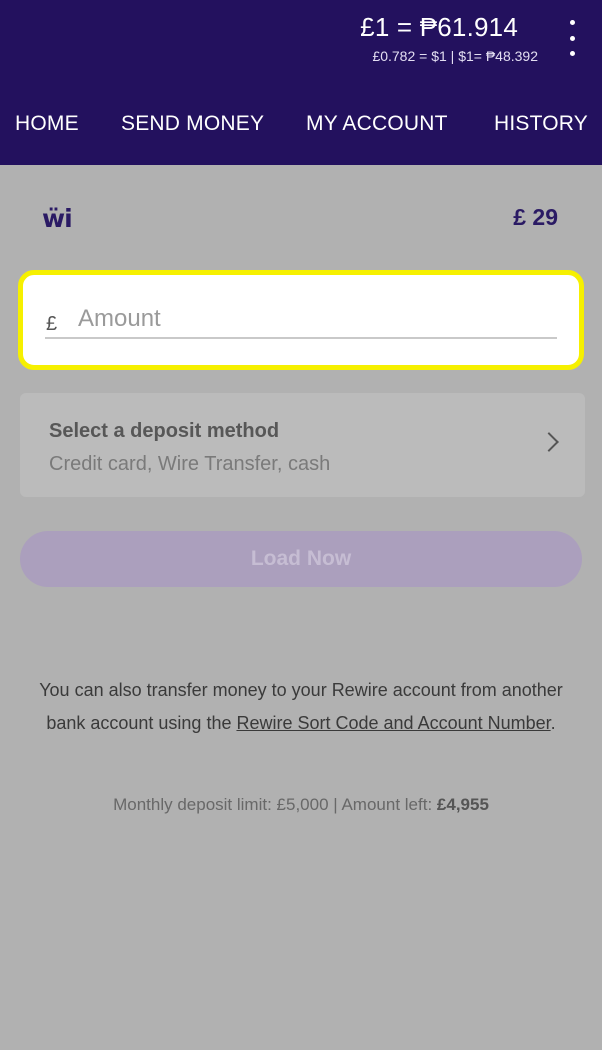  I want to click on currency-symbol: £, so click(52, 324).